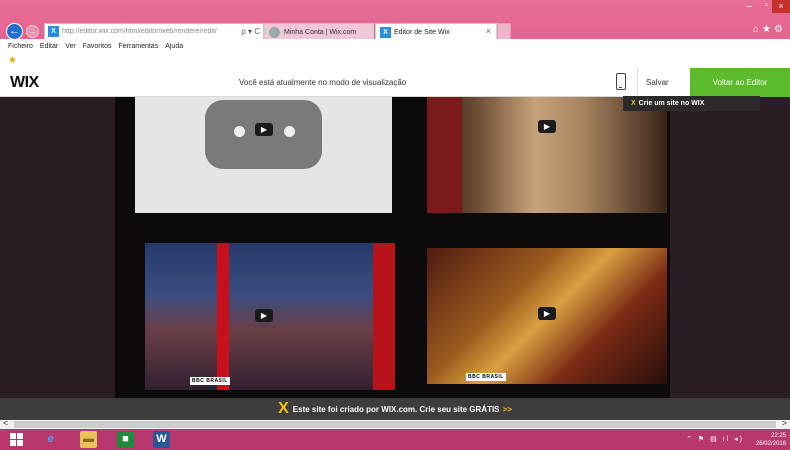  I want to click on menu-ficheiro: Ficheiro, so click(20, 46).